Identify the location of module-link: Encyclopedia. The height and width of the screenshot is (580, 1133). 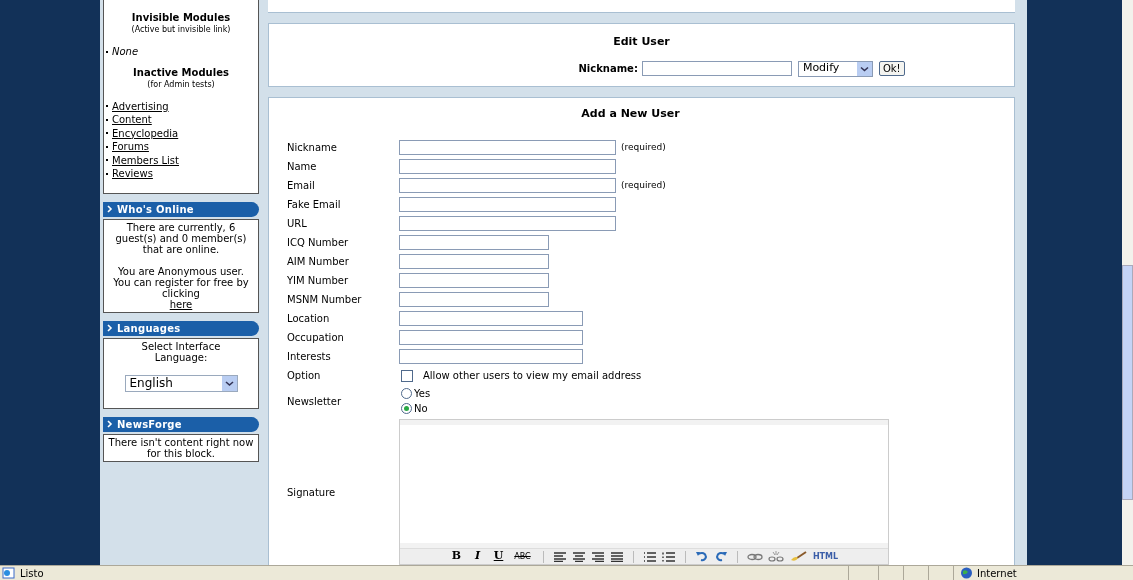
(145, 133).